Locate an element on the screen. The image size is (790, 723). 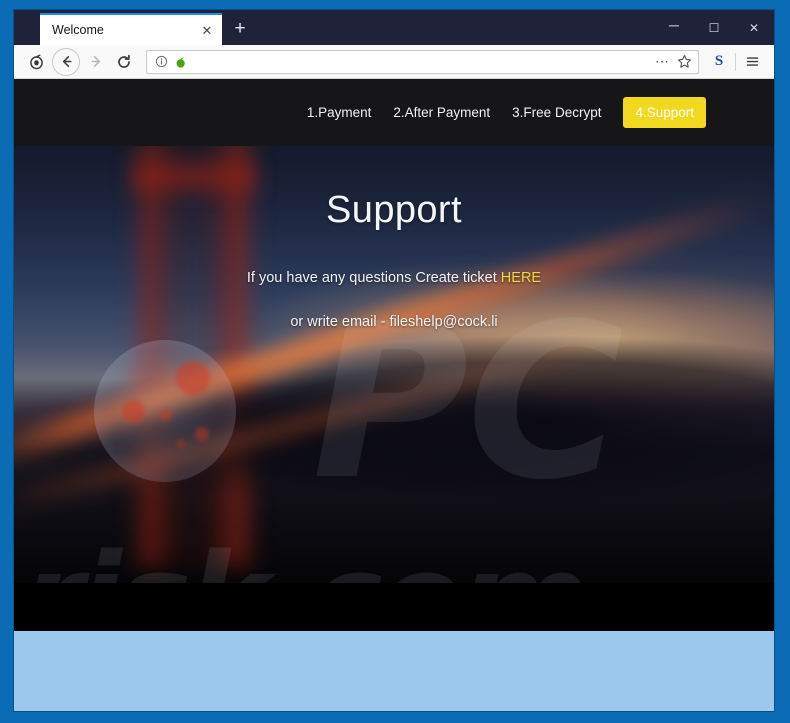
toolbar-divider is located at coordinates (735, 61).